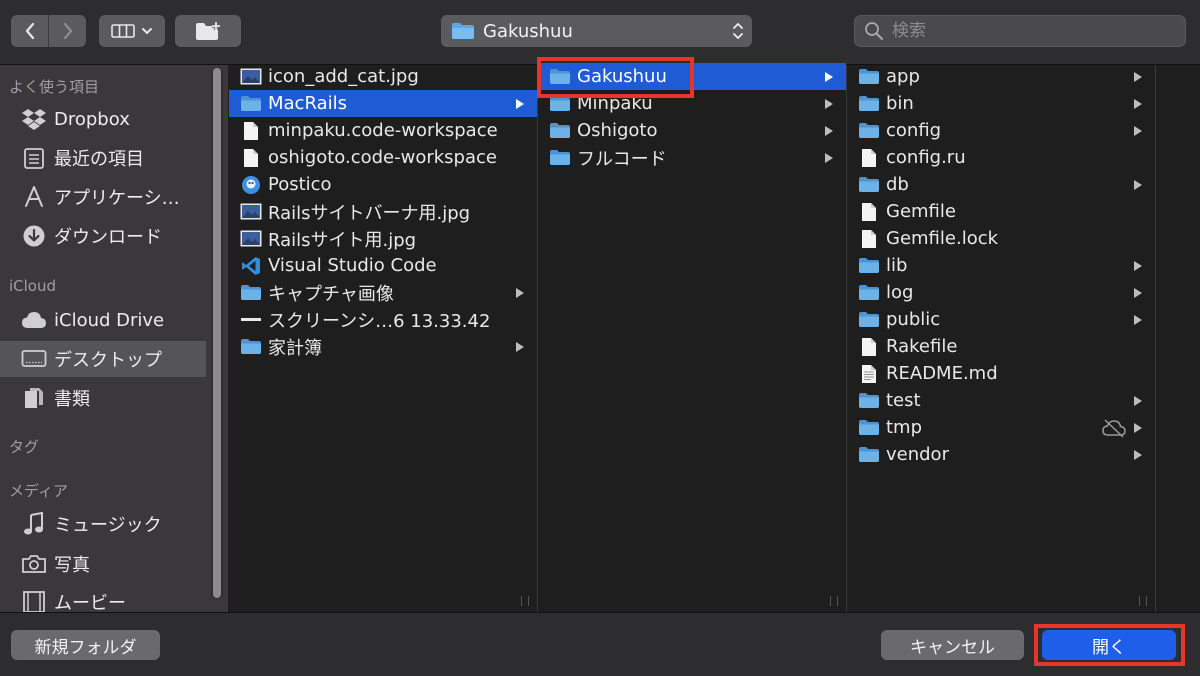 Image resolution: width=1200 pixels, height=676 pixels. Describe the element at coordinates (738, 31) in the screenshot. I see `stepper-icon` at that location.